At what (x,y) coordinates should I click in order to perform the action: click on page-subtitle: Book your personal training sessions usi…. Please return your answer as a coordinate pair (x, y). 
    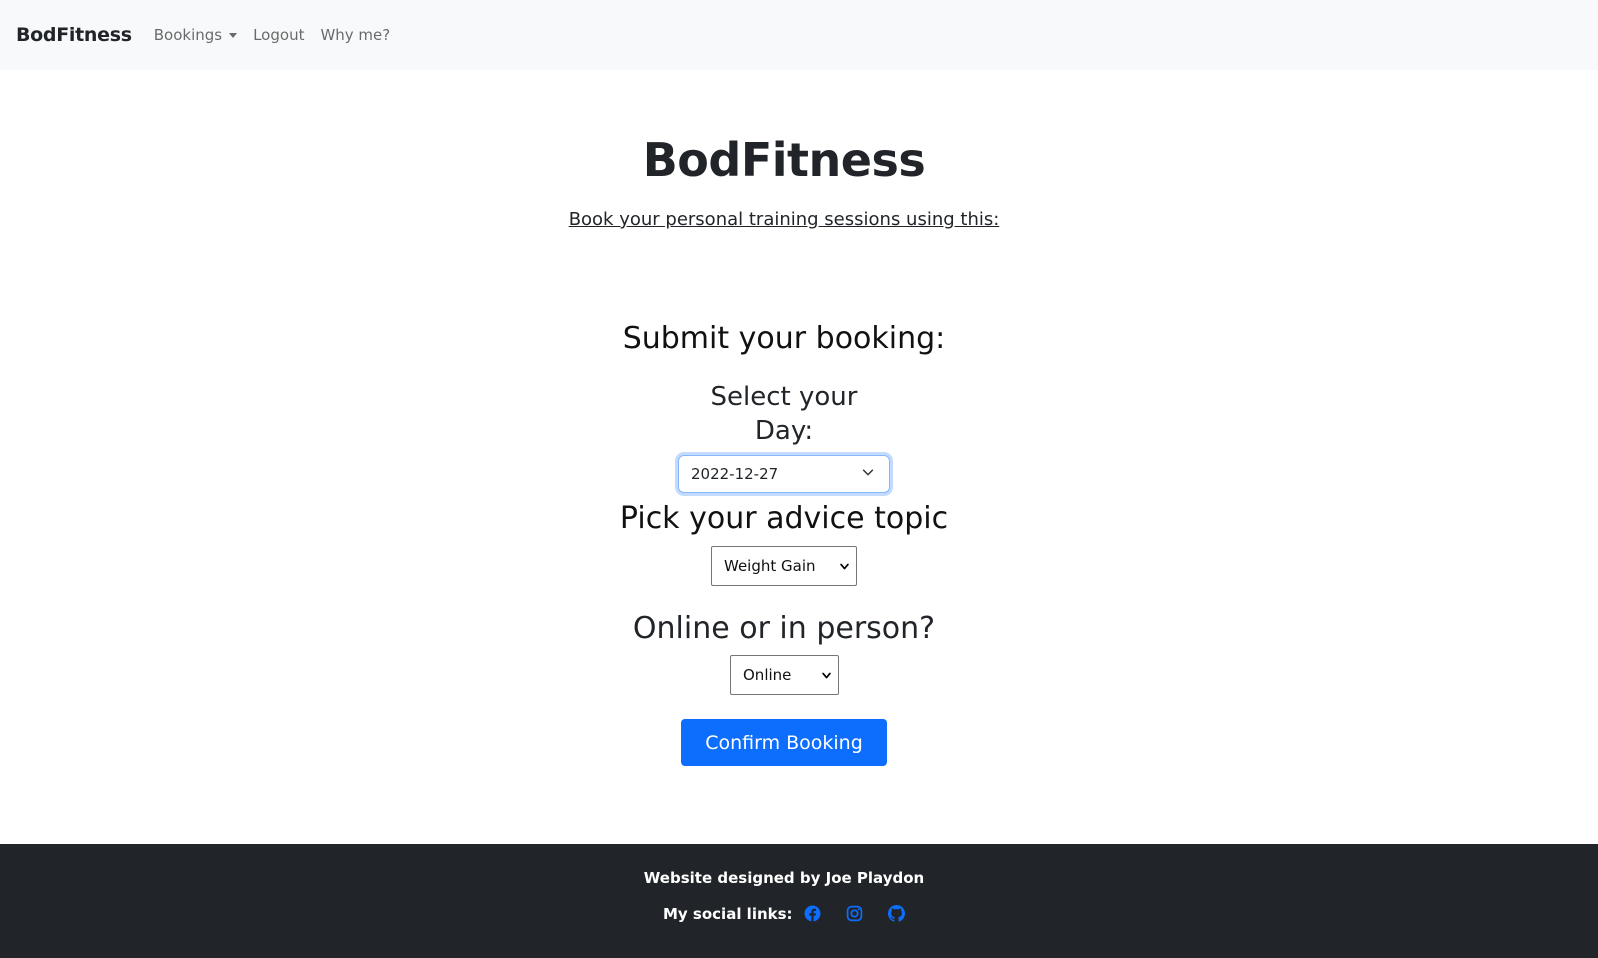
    Looking at the image, I should click on (784, 220).